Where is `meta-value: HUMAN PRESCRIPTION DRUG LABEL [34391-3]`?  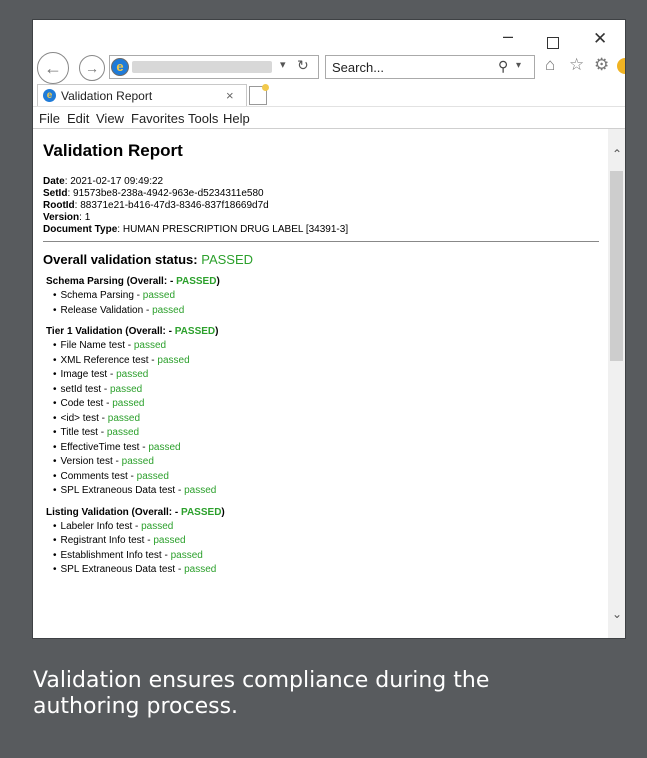
meta-value: HUMAN PRESCRIPTION DRUG LABEL [34391-3] is located at coordinates (235, 229).